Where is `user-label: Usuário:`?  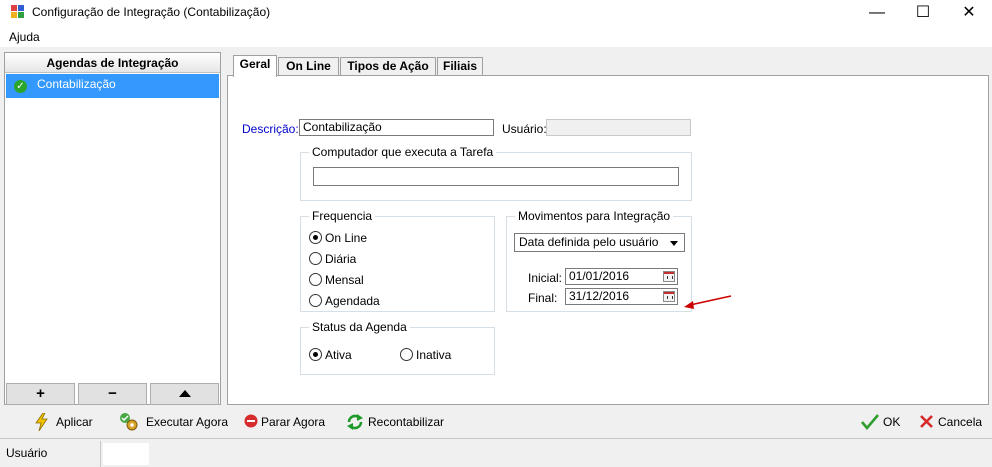
user-label: Usuário: is located at coordinates (524, 129).